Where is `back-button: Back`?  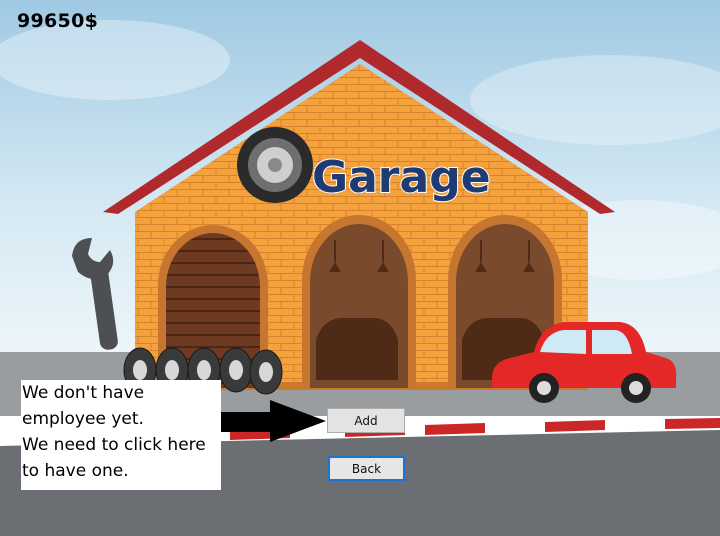 back-button: Back is located at coordinates (366, 468).